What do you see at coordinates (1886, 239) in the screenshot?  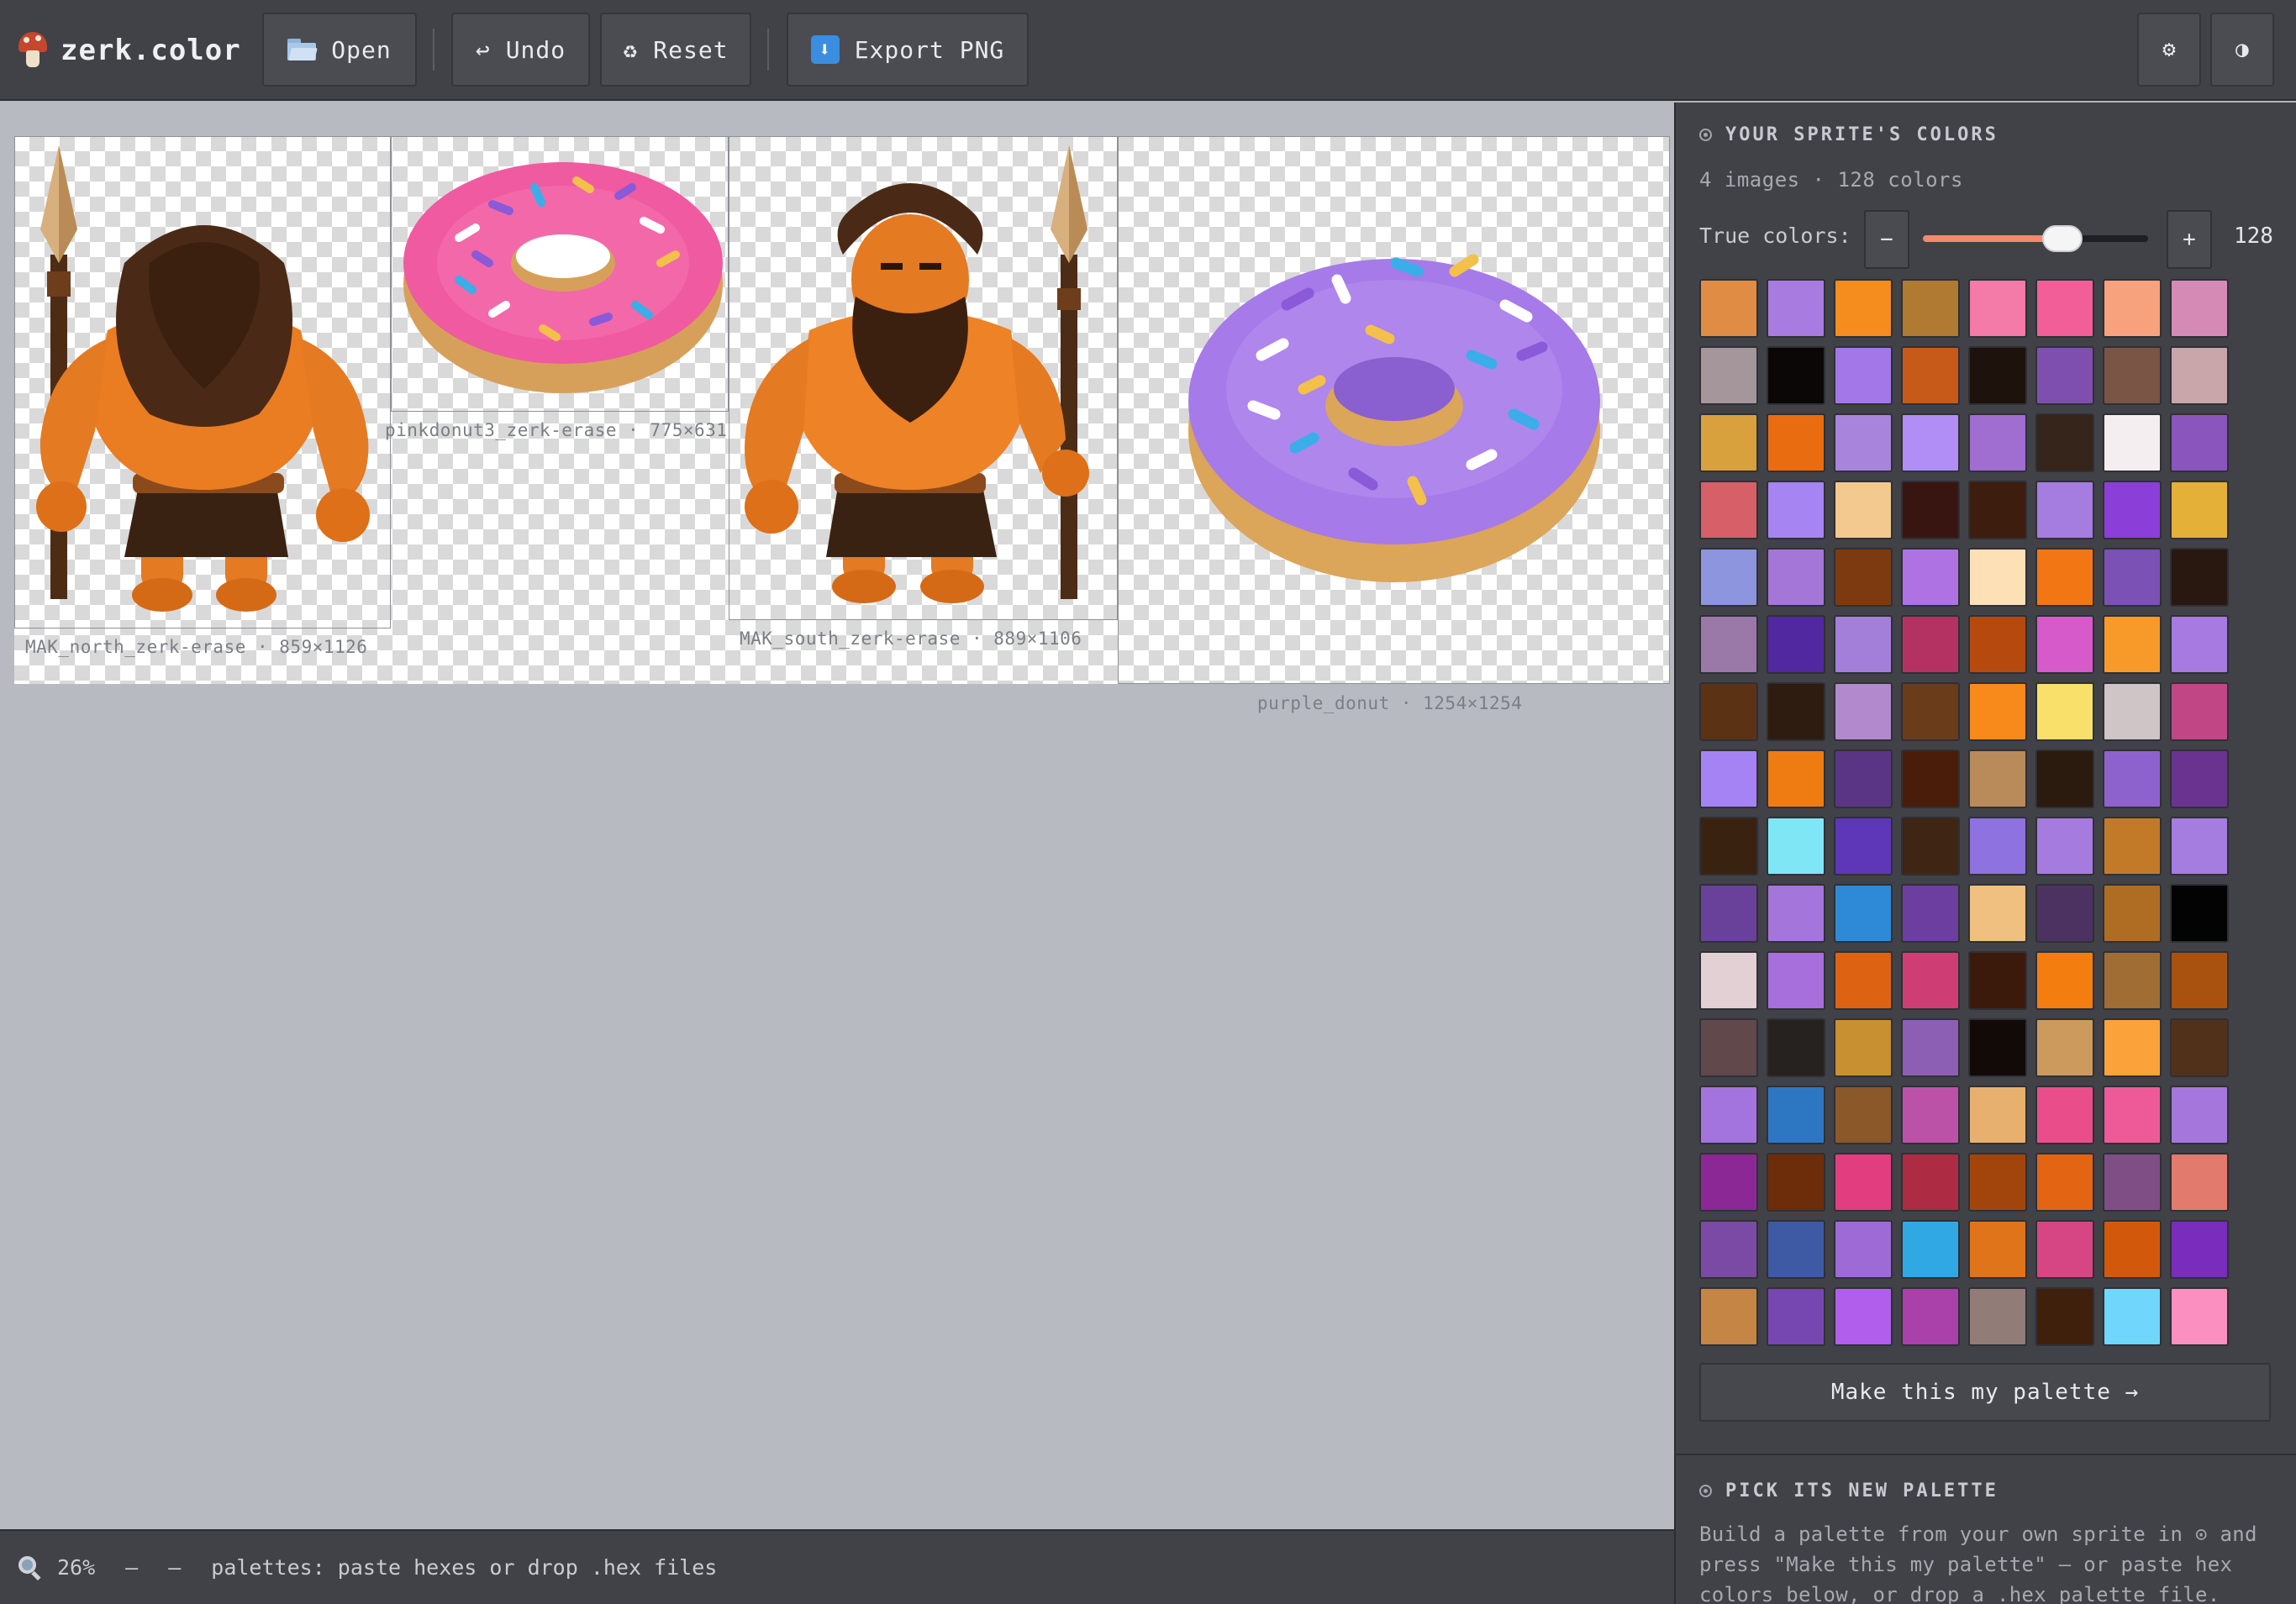 I see `true-colors-decrement-button: −` at bounding box center [1886, 239].